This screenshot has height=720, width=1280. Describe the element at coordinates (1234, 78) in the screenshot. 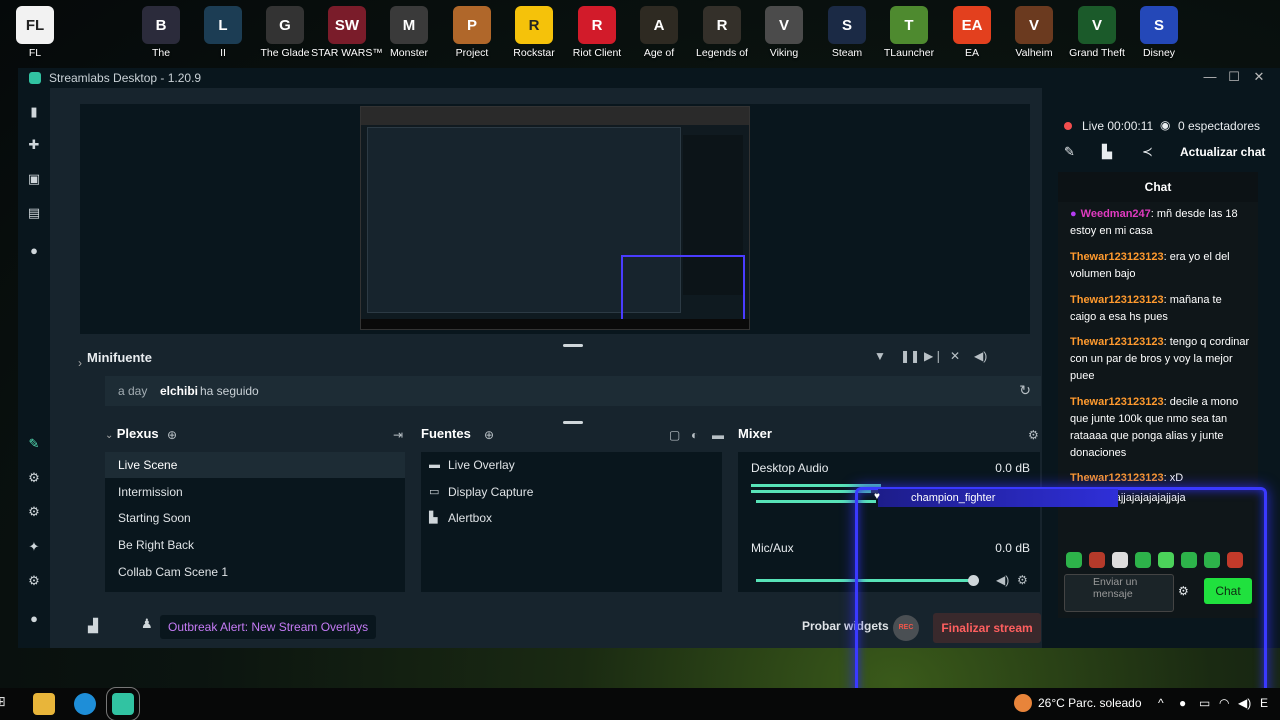

I see `maximize-button: ☐` at that location.